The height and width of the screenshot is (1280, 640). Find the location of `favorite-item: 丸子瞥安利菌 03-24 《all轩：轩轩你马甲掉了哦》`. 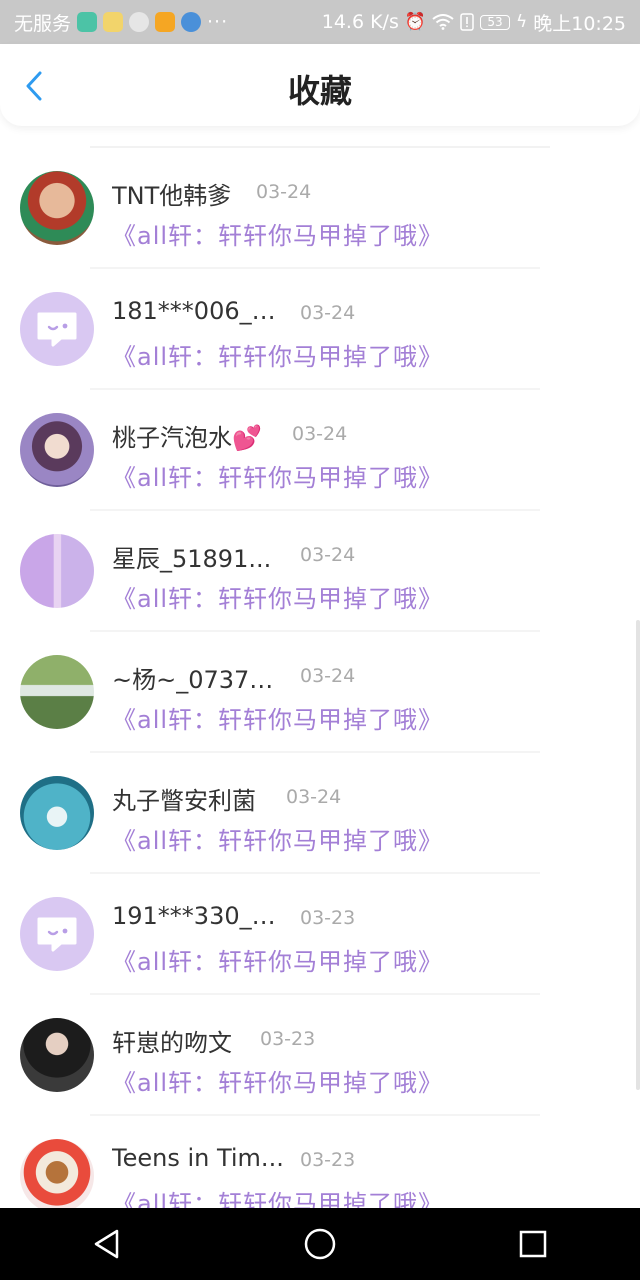

favorite-item: 丸子瞥安利菌 03-24 《all轩：轩轩你马甲掉了哦》 is located at coordinates (320, 813).